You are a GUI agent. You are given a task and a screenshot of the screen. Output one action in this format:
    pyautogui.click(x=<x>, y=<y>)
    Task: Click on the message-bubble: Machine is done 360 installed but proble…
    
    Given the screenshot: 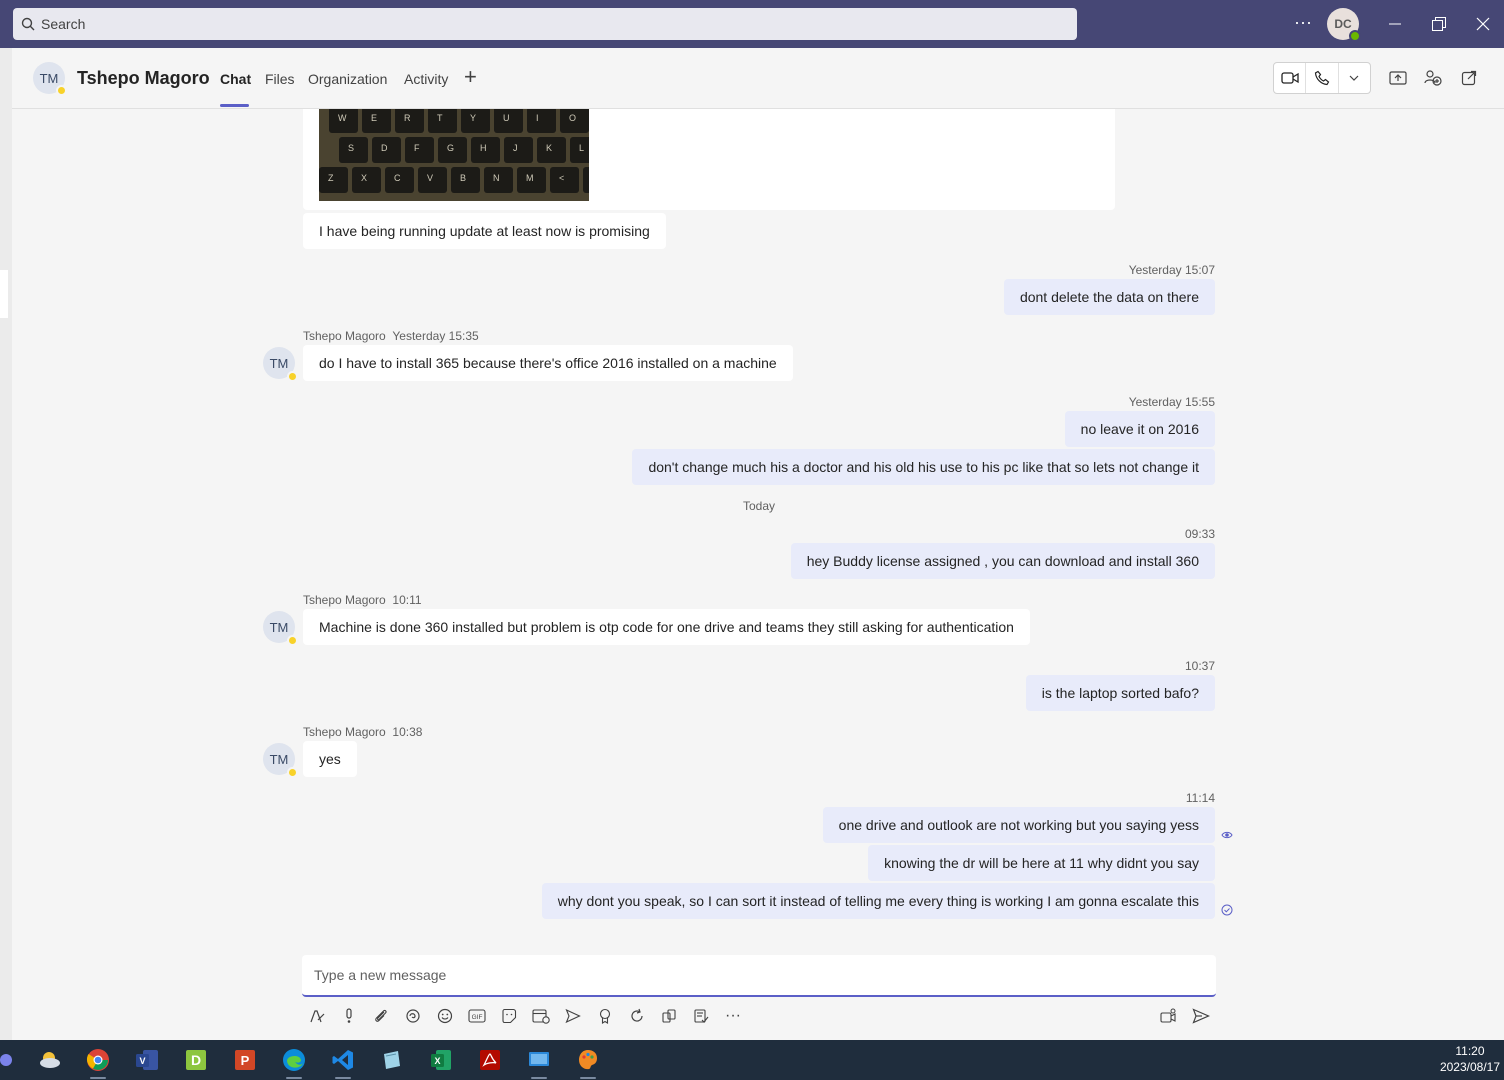 What is the action you would take?
    pyautogui.click(x=666, y=627)
    